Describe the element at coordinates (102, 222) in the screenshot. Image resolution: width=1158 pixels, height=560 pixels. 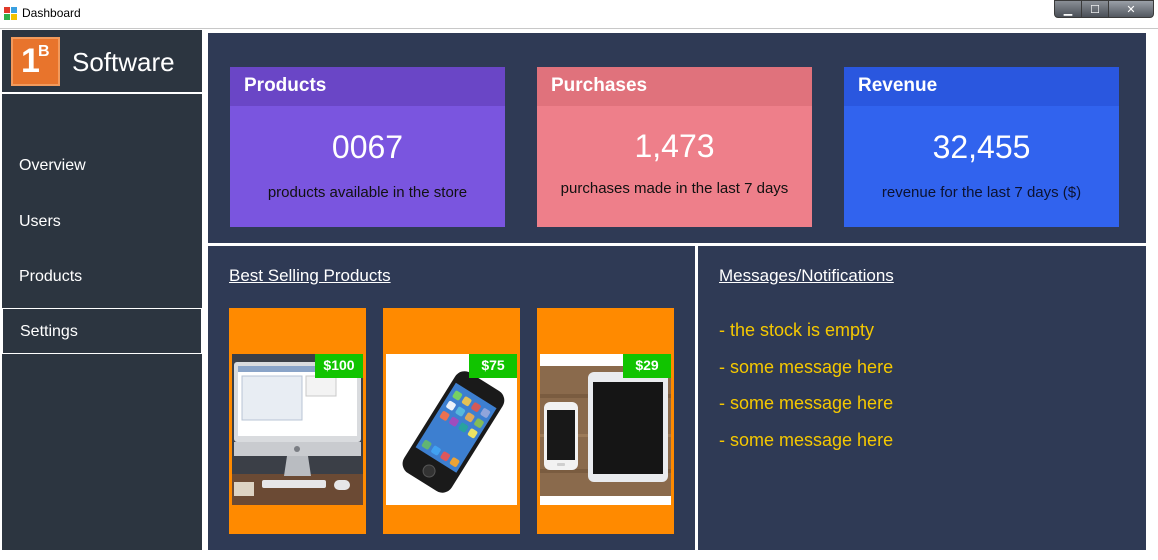
I see `sidebar-item-users: Users` at that location.